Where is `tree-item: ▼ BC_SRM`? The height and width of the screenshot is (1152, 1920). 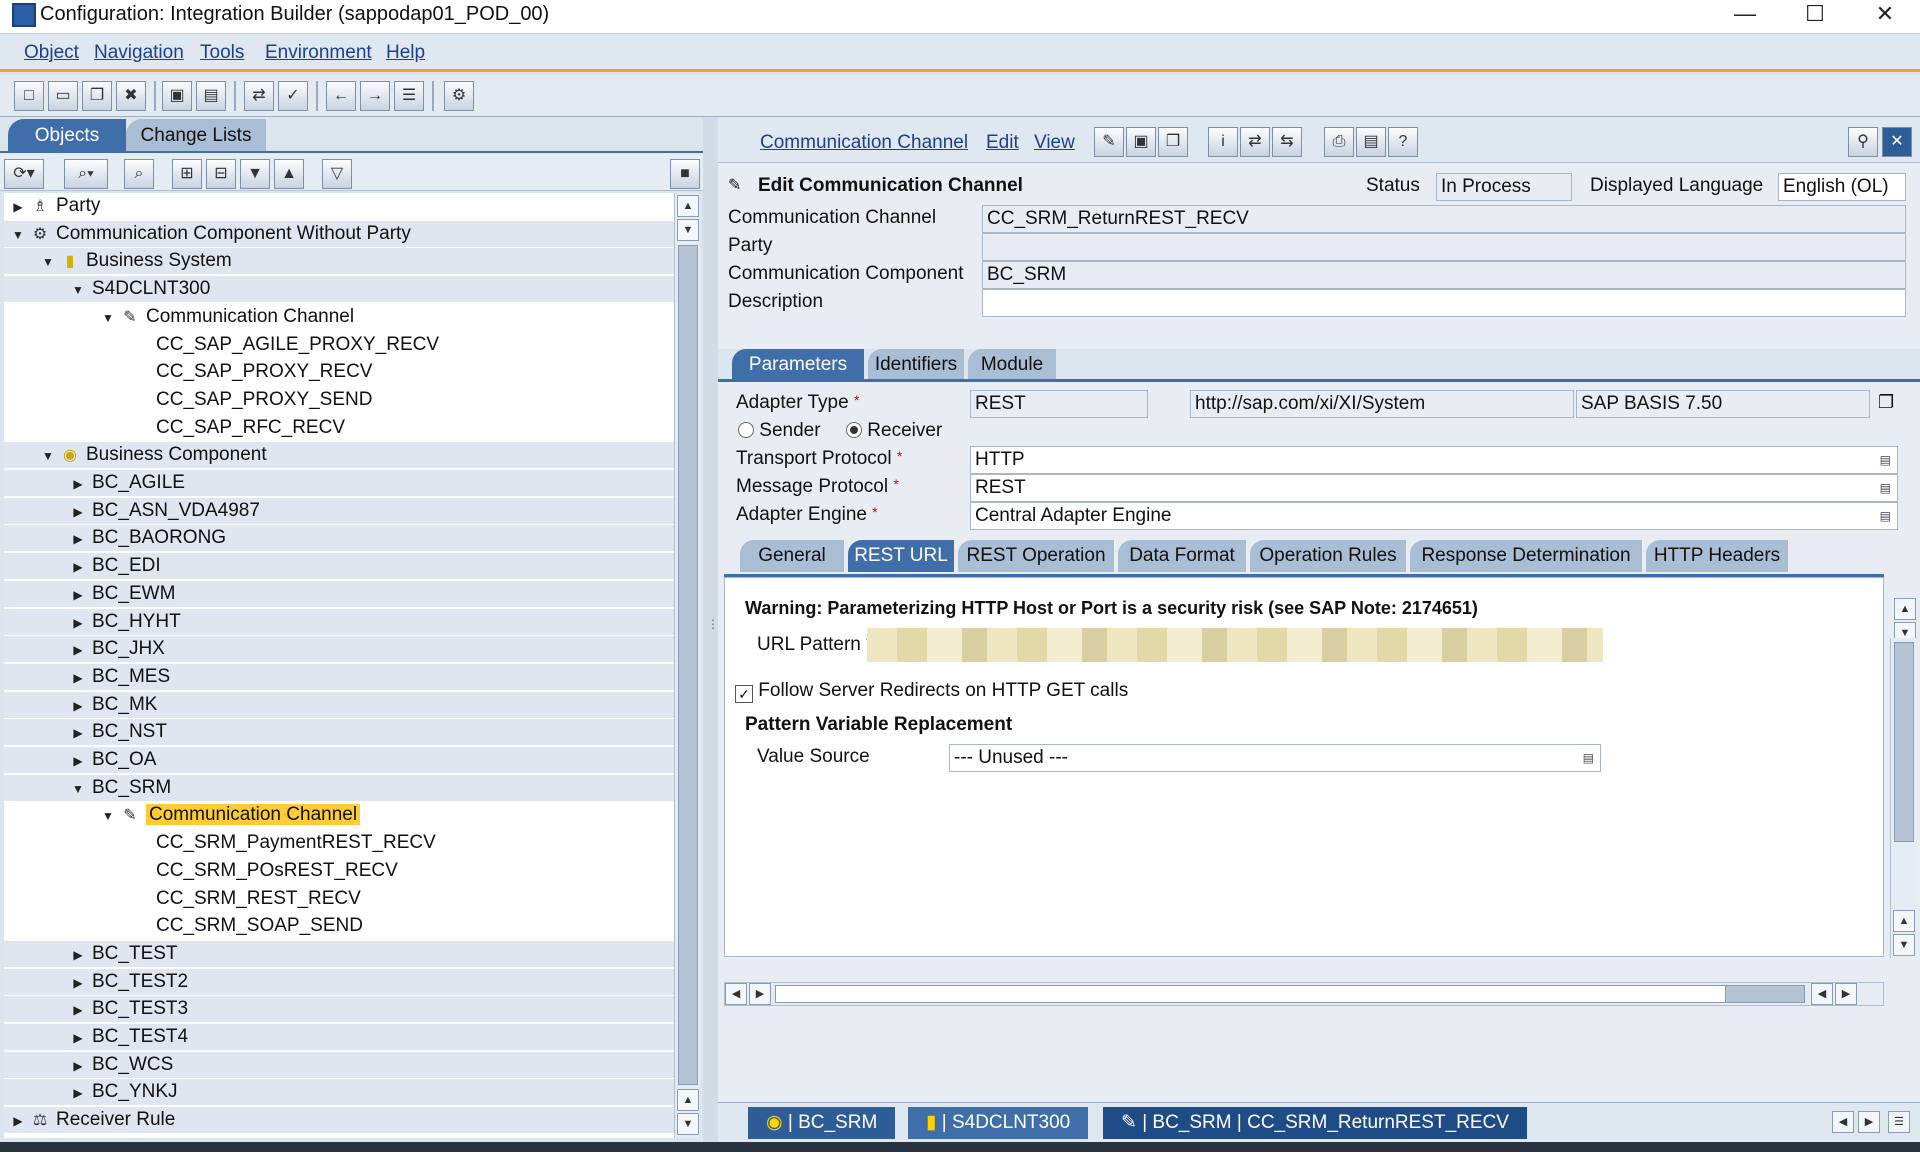
tree-item: ▼ BC_SRM is located at coordinates (339, 788).